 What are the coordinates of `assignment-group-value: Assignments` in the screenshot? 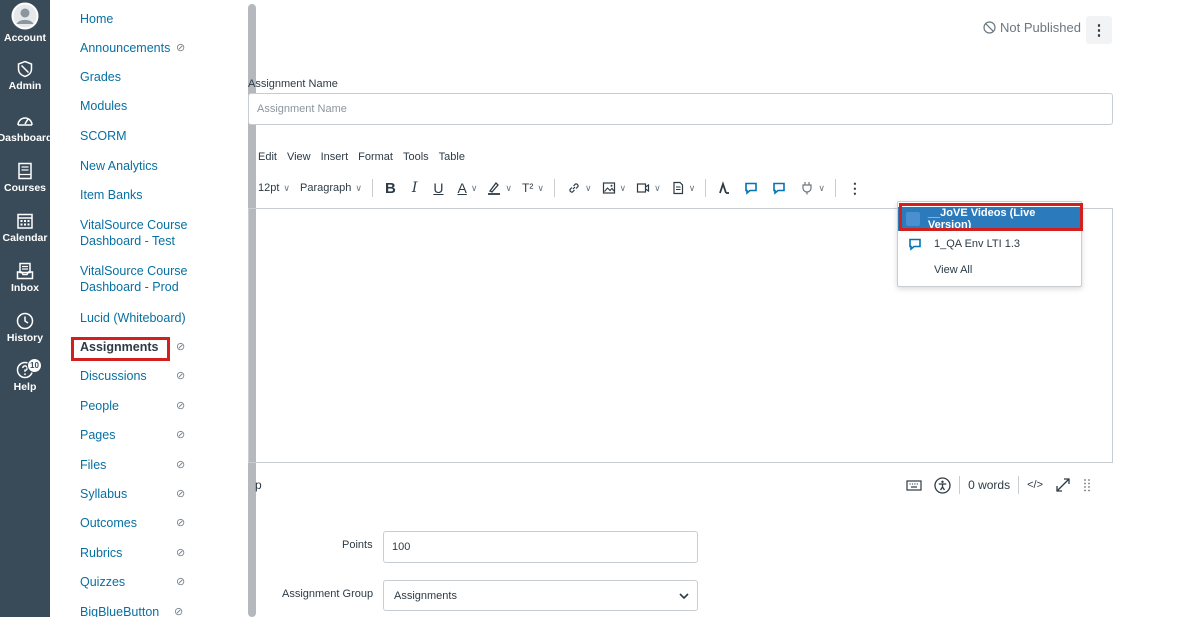 It's located at (425, 595).